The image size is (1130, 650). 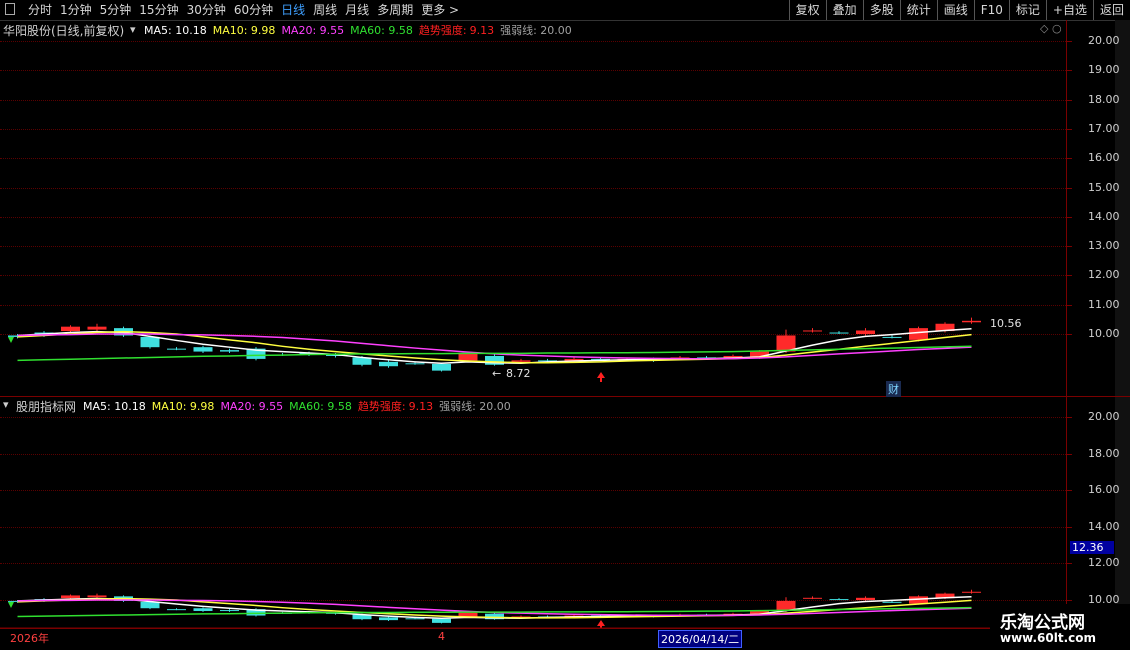 What do you see at coordinates (565, 628) in the screenshot?
I see `xaxis-separator` at bounding box center [565, 628].